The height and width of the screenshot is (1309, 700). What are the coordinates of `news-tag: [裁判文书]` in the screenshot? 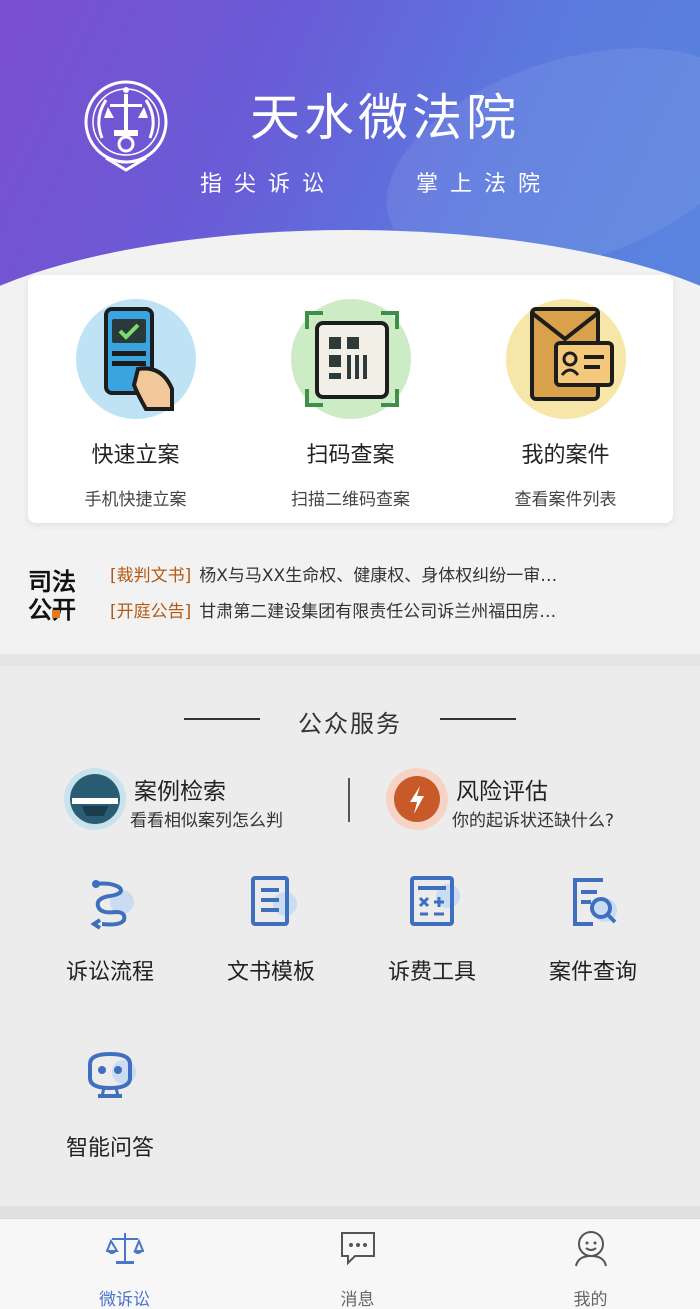 It's located at (151, 576).